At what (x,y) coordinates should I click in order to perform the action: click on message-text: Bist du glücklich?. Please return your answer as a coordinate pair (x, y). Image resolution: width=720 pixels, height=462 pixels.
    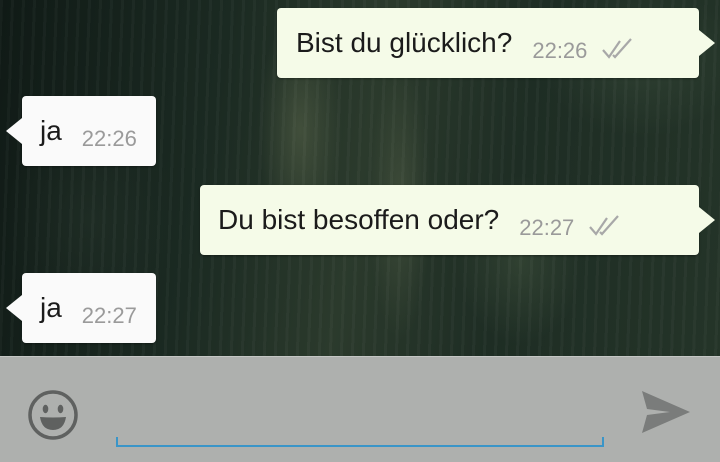
    Looking at the image, I should click on (404, 42).